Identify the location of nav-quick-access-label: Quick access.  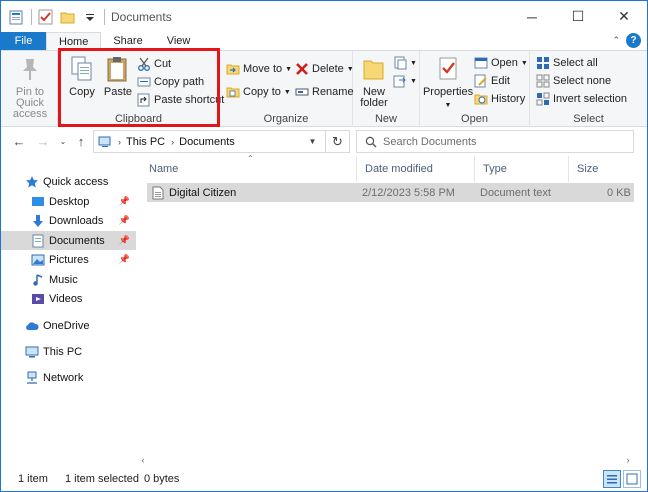
(76, 181).